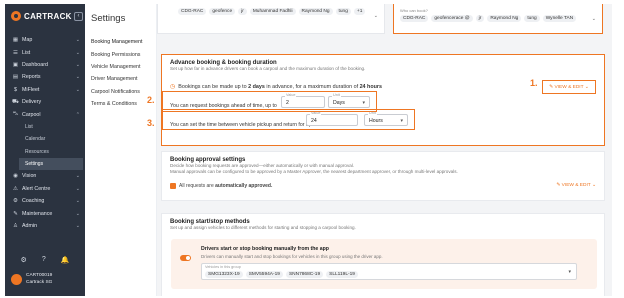 The height and width of the screenshot is (298, 624). What do you see at coordinates (37, 213) in the screenshot?
I see `nav-label: Maintenance` at bounding box center [37, 213].